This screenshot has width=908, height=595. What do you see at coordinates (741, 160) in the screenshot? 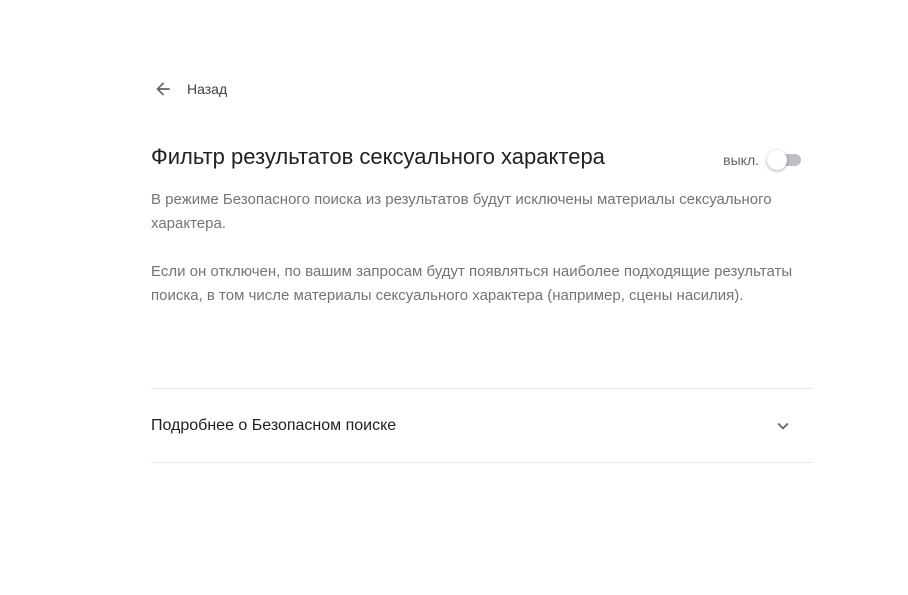
I see `toggle-state-label: выкл.` at bounding box center [741, 160].